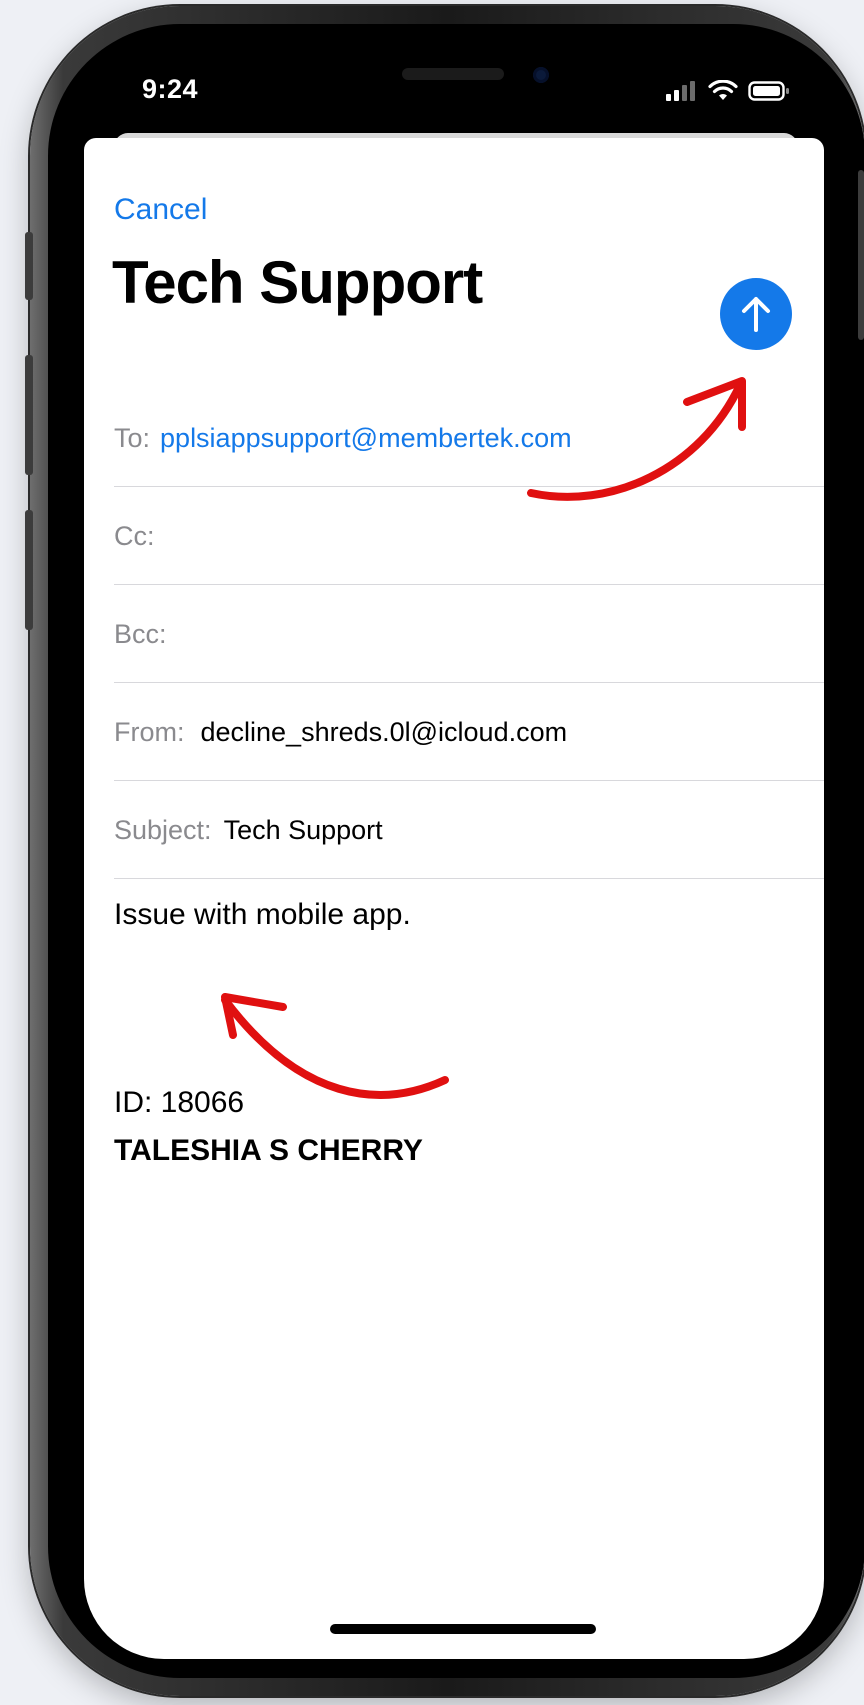 Image resolution: width=864 pixels, height=1705 pixels. I want to click on annotation-arrow-to-send, so click(636, 439).